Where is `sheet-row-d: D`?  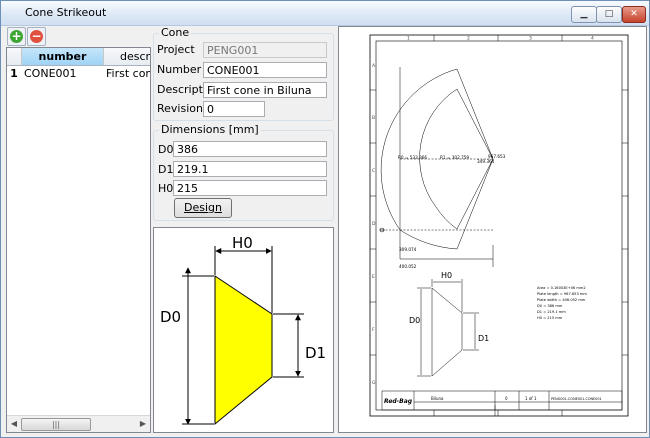 sheet-row-d: D is located at coordinates (374, 224).